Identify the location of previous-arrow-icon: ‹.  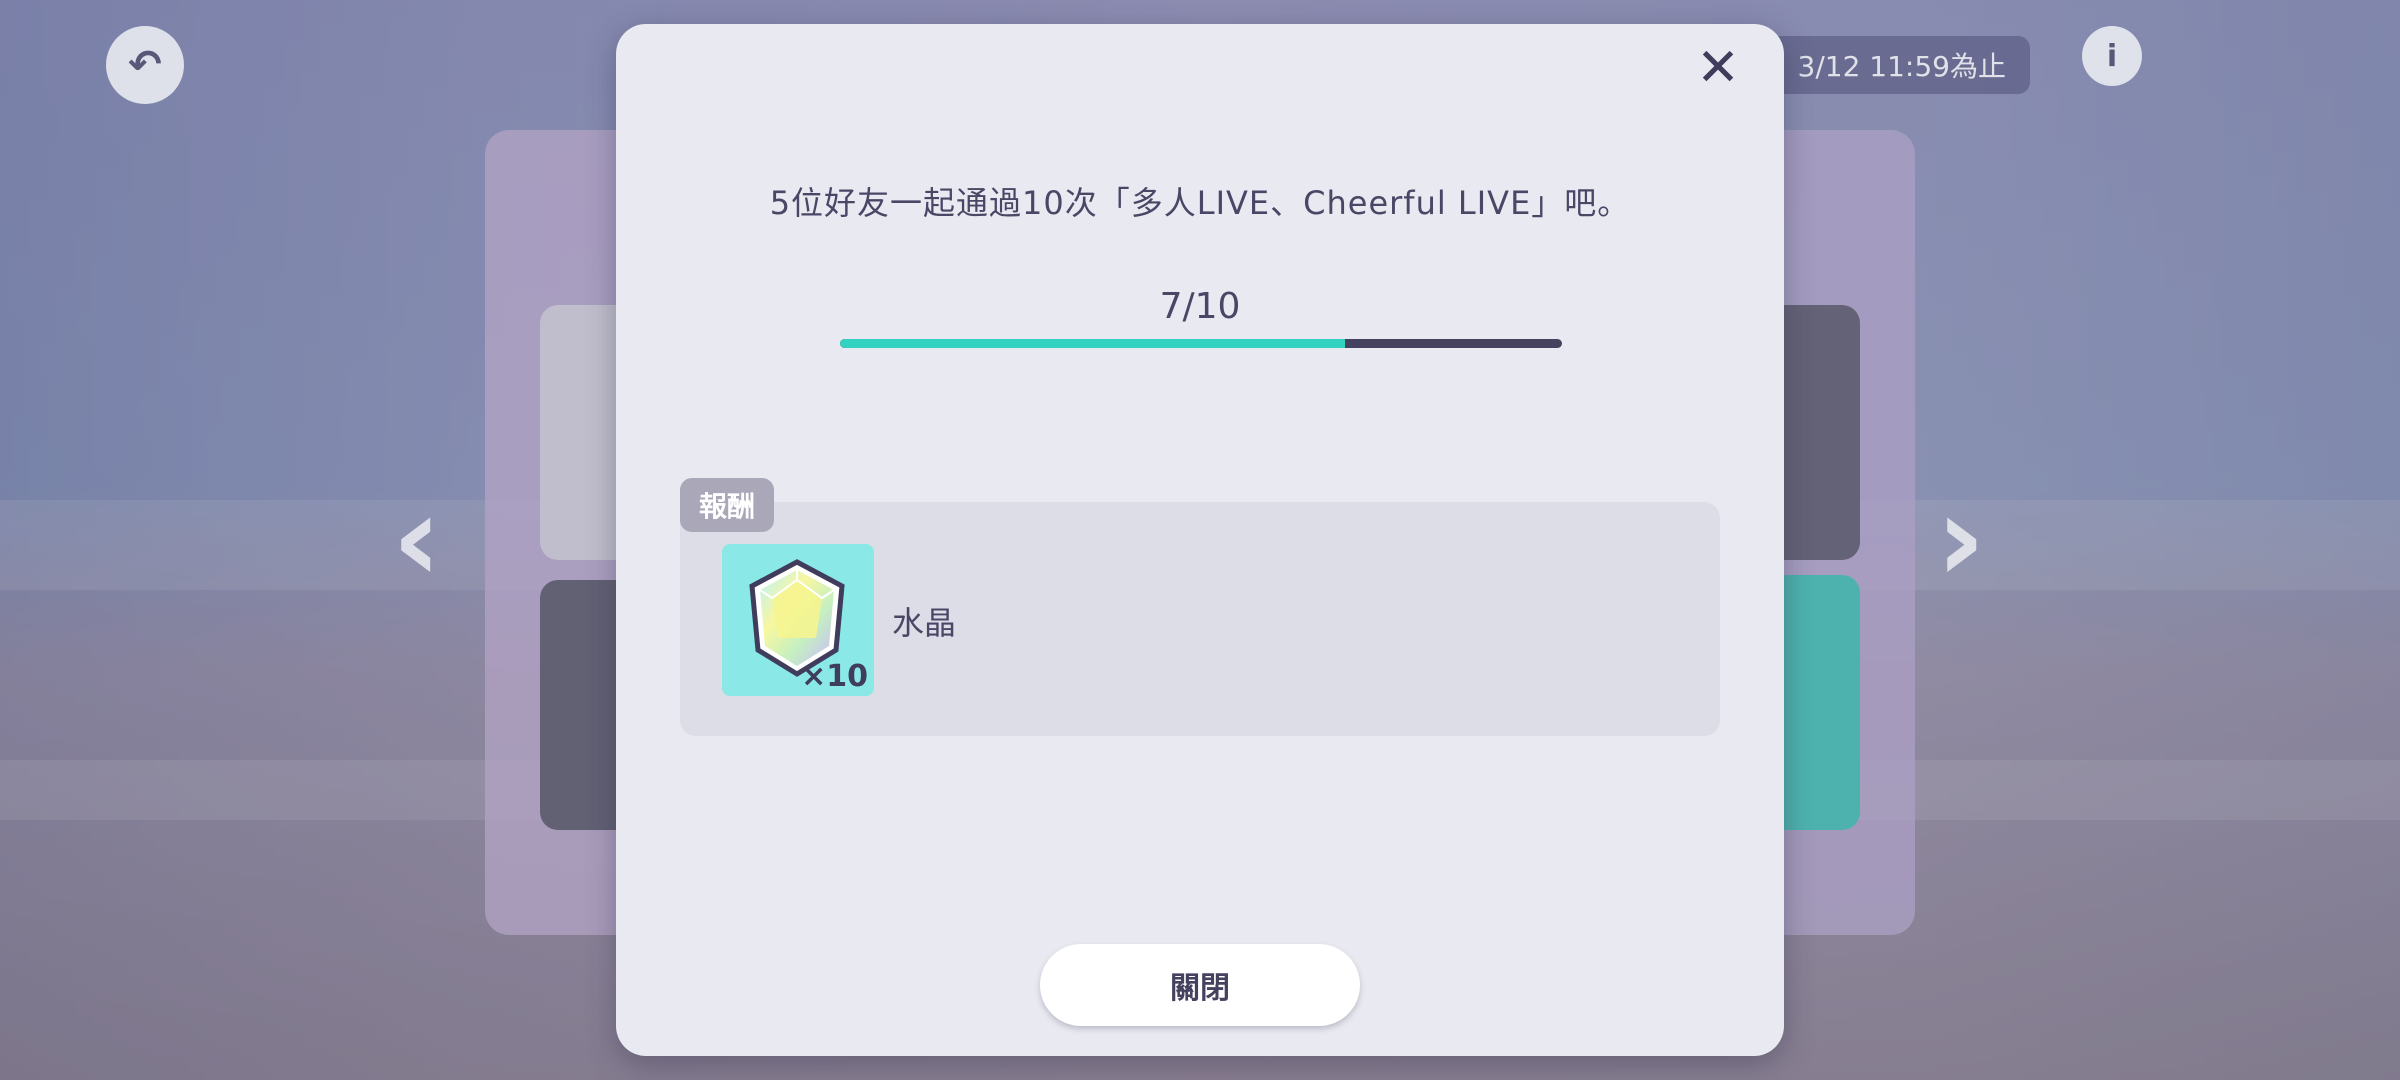
(417, 539).